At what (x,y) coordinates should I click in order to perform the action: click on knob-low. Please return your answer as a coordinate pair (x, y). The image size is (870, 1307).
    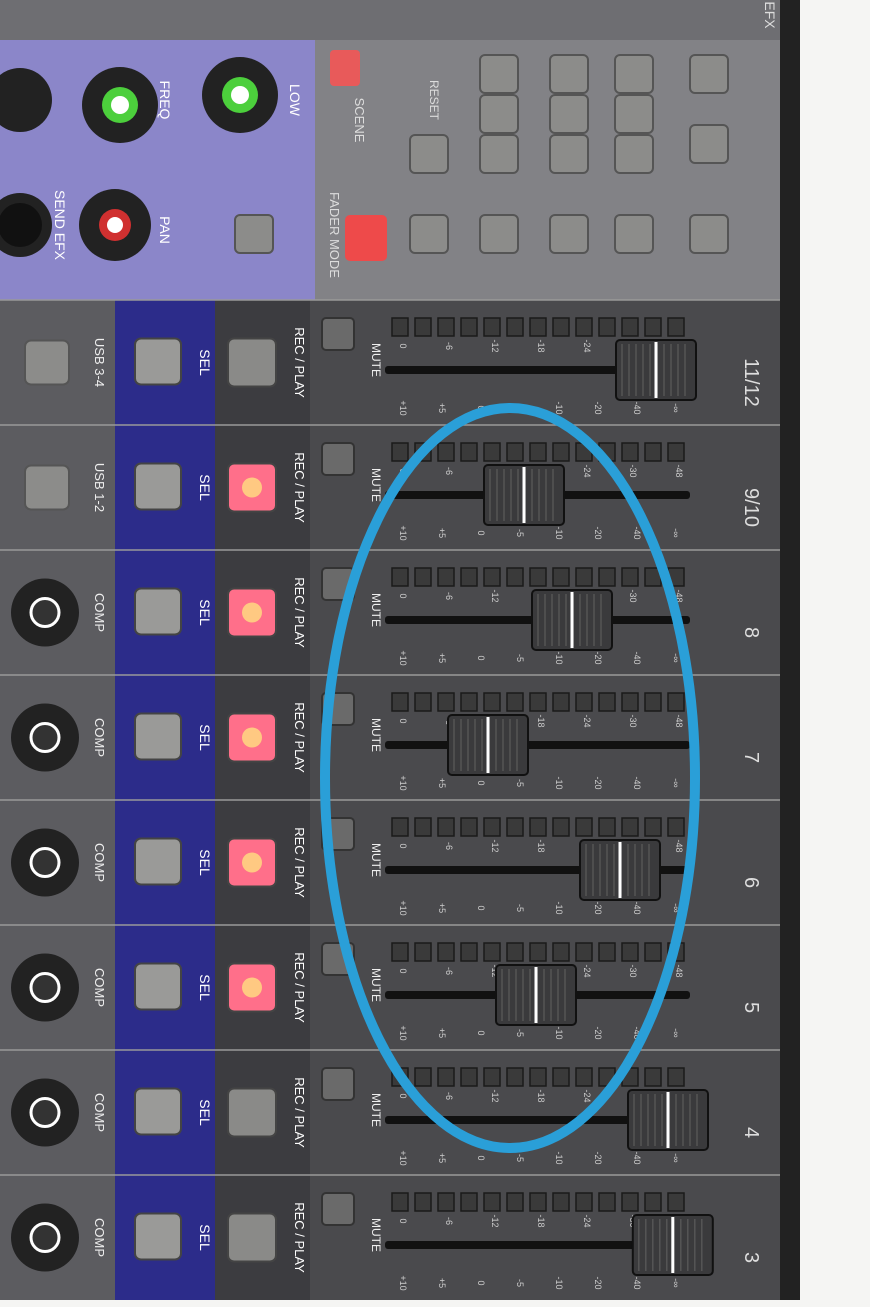
    Looking at the image, I should click on (240, 95).